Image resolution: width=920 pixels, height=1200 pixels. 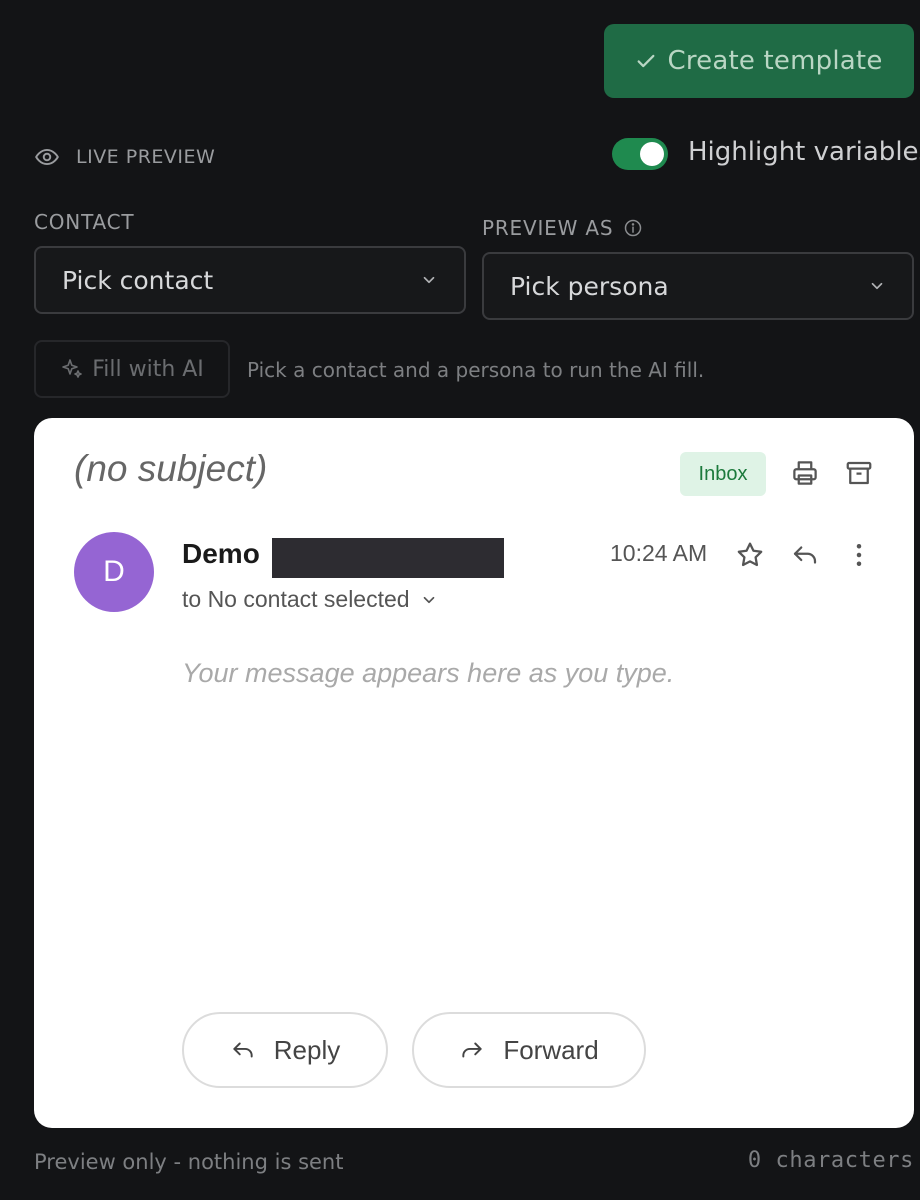 What do you see at coordinates (633, 228) in the screenshot?
I see `info-icon` at bounding box center [633, 228].